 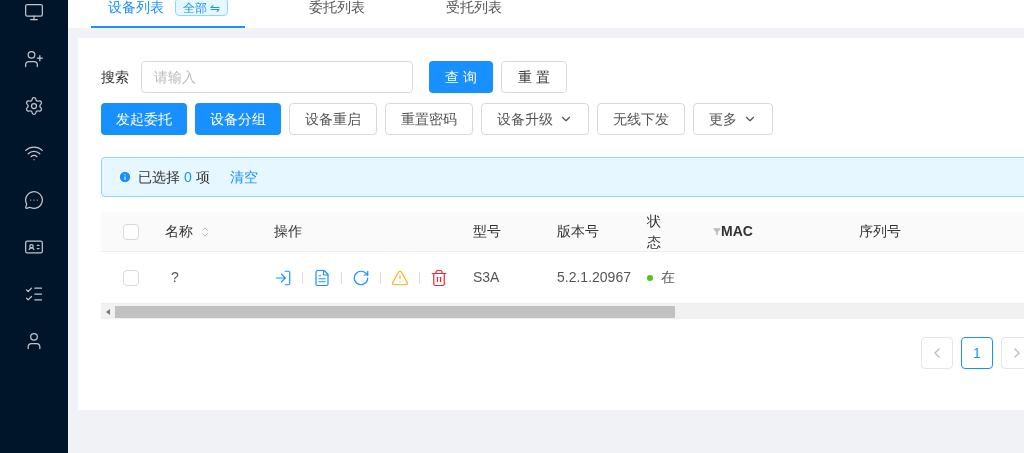 What do you see at coordinates (205, 231) in the screenshot?
I see `sort-icon` at bounding box center [205, 231].